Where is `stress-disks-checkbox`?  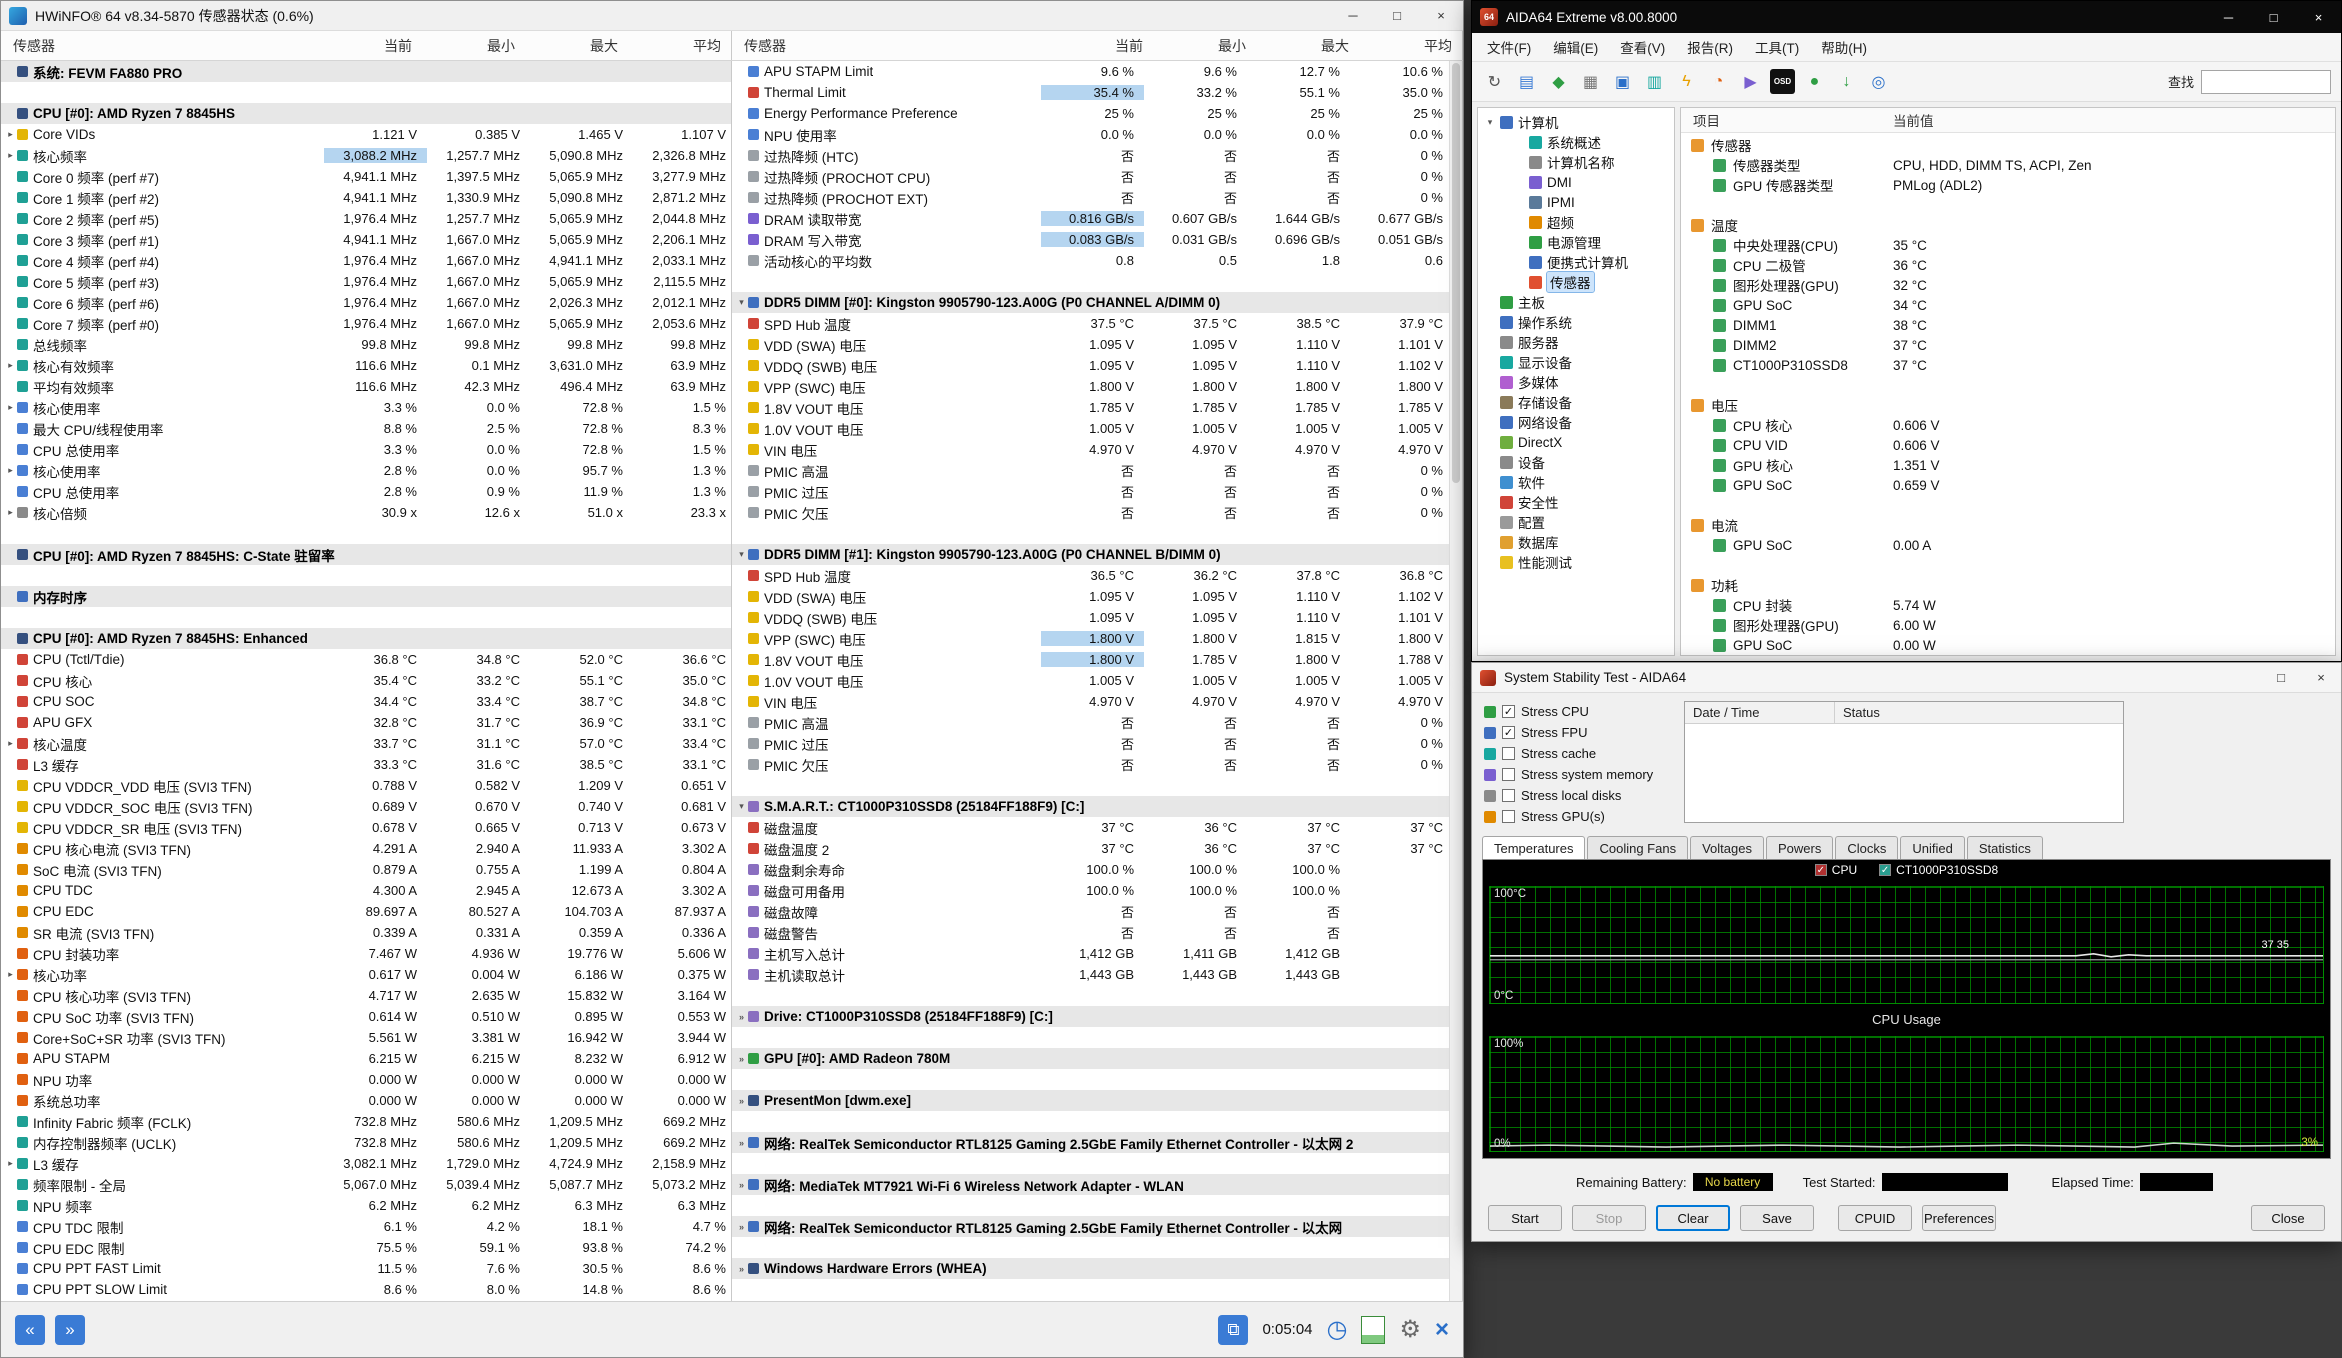
stress-disks-checkbox is located at coordinates (1508, 795).